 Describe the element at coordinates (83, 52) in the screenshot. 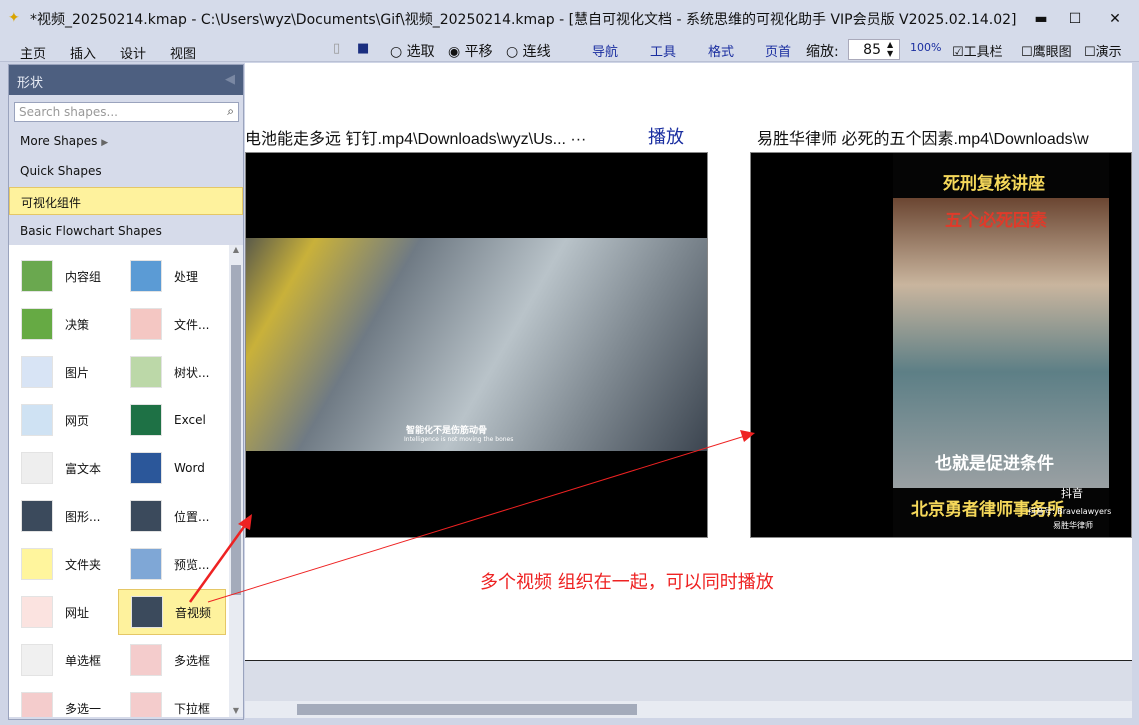

I see `menu-insert: 插入` at that location.